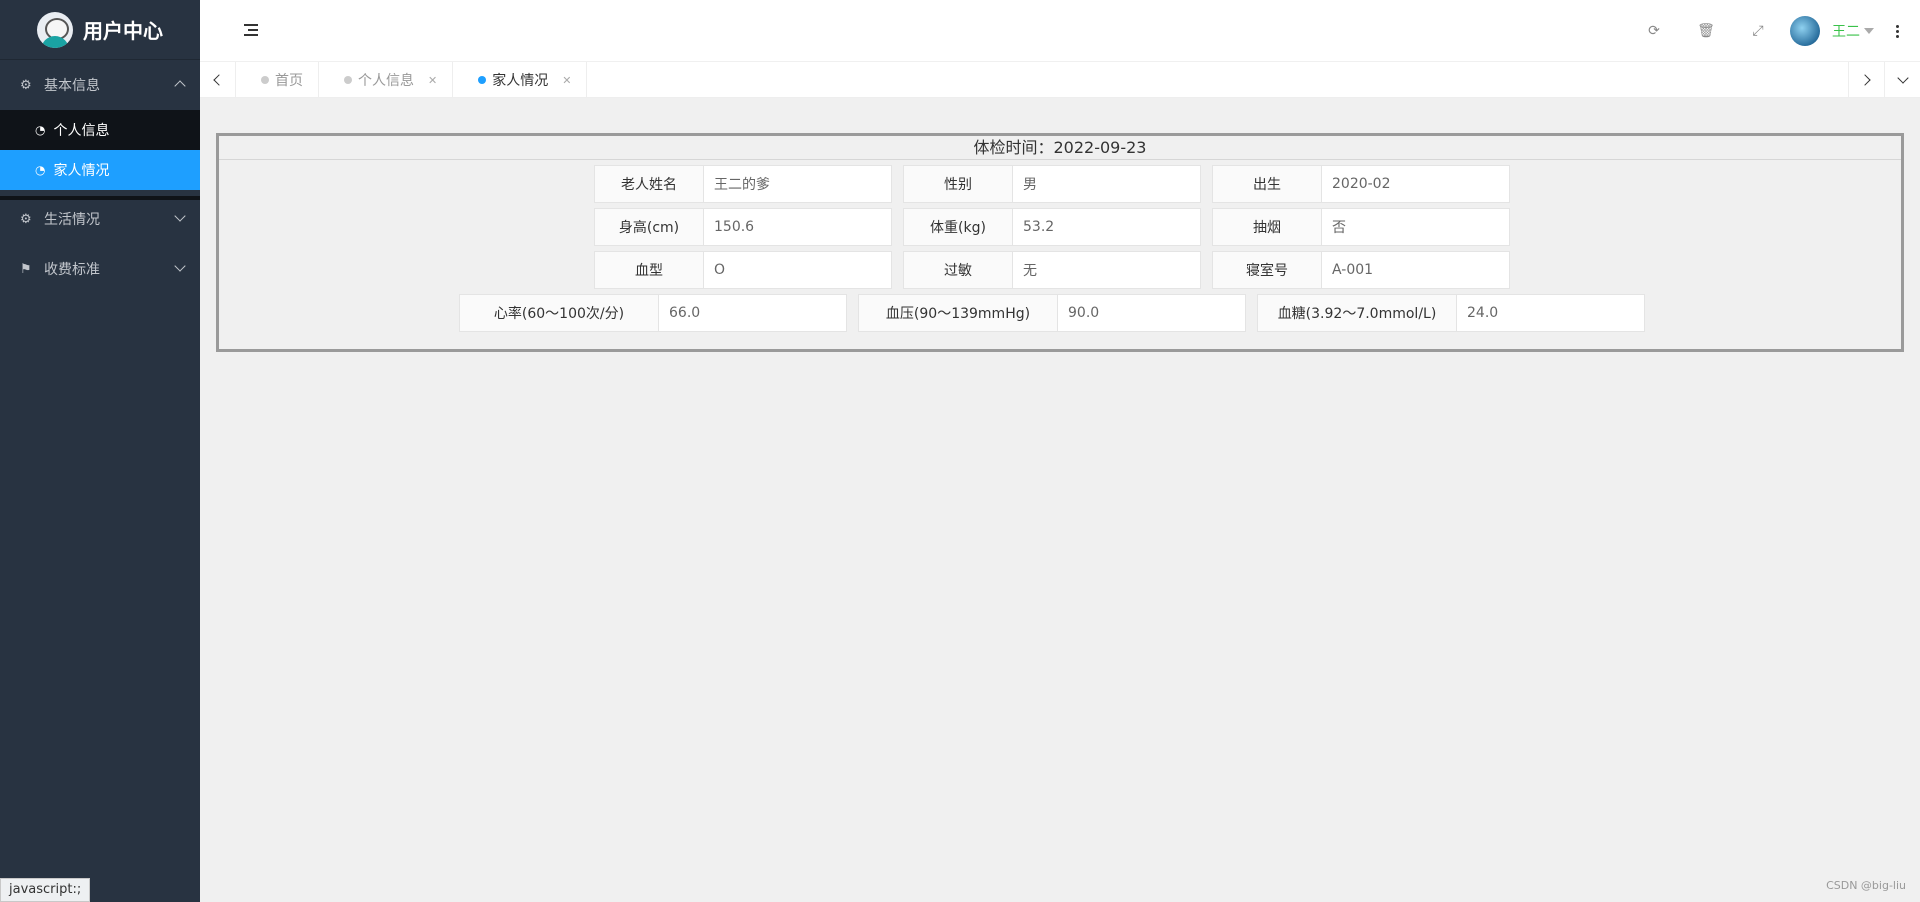 The width and height of the screenshot is (1920, 902). I want to click on field-label: 血型, so click(649, 270).